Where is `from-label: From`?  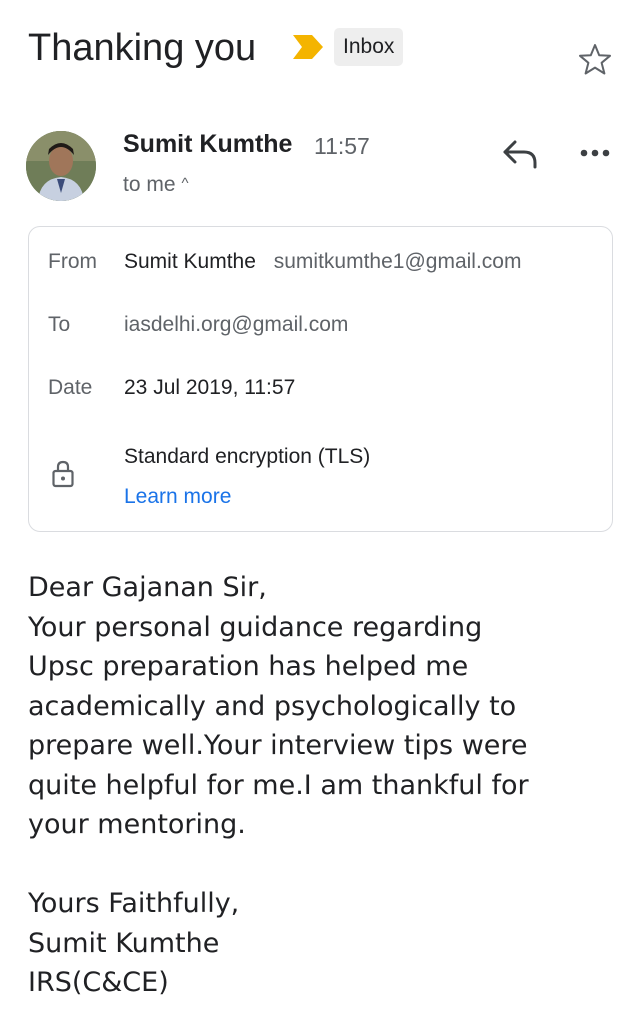
from-label: From is located at coordinates (72, 261).